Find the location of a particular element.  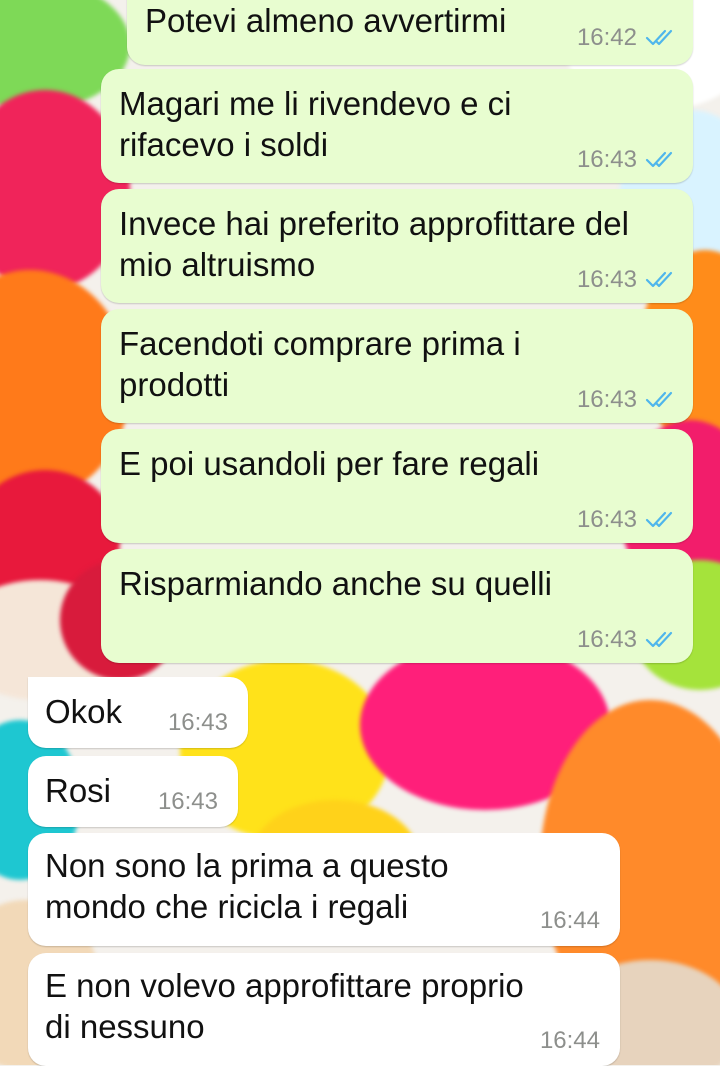

incoming-message: Okok 16:43 is located at coordinates (138, 712).